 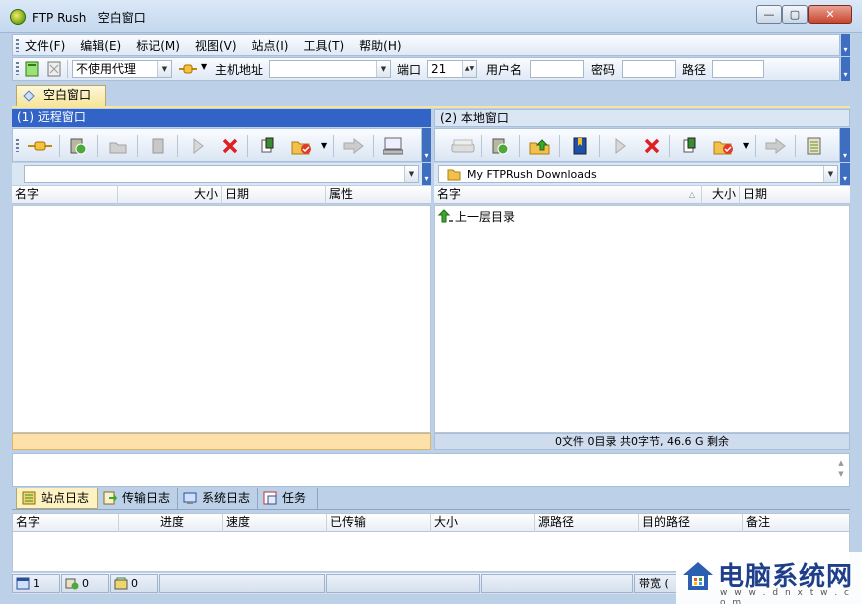 I want to click on tab-site-log: 站点日志, so click(x=57, y=498).